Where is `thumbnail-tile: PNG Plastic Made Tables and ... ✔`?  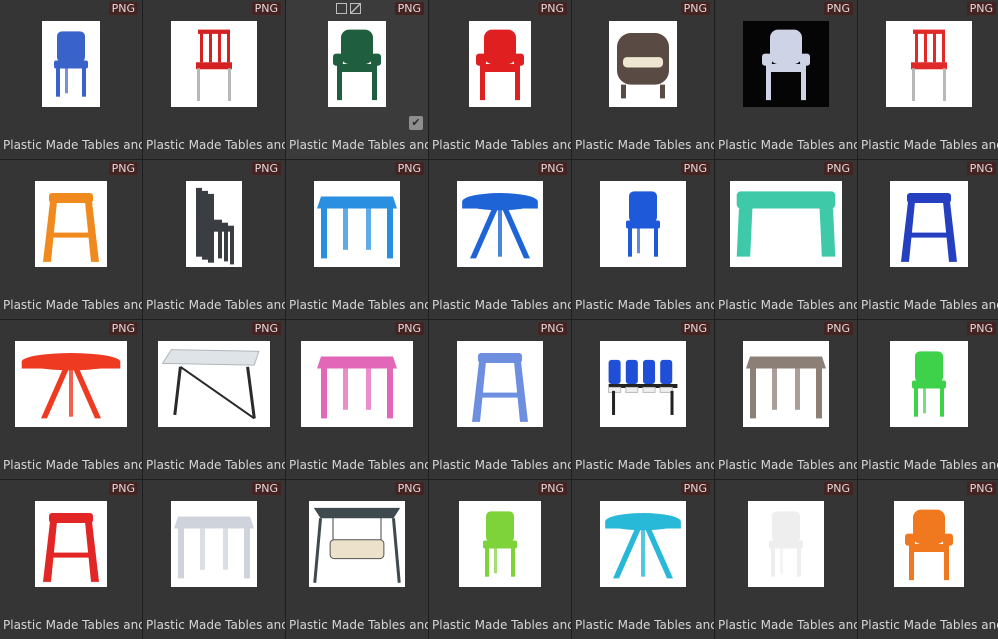 thumbnail-tile: PNG Plastic Made Tables and ... ✔ is located at coordinates (357, 79).